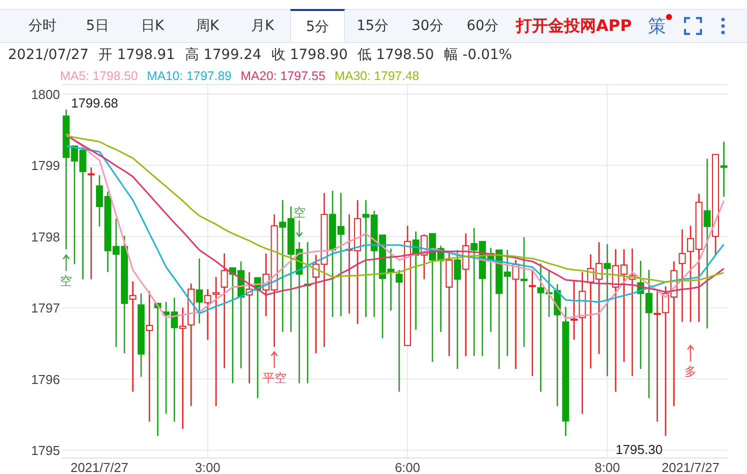 The height and width of the screenshot is (474, 747). What do you see at coordinates (690, 371) in the screenshot?
I see `signal-label: 多` at bounding box center [690, 371].